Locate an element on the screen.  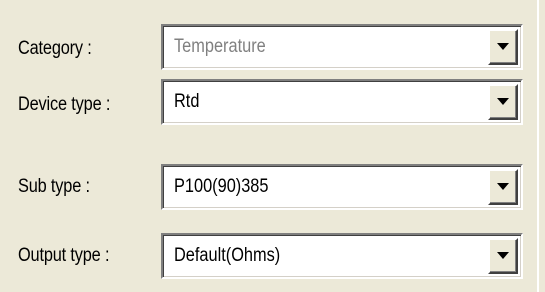
sub-type-value: P100(90)385 is located at coordinates (221, 186).